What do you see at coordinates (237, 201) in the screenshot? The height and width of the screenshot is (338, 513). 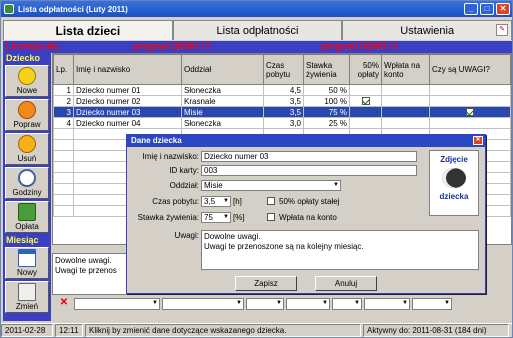 I see `time-unit: [h]` at bounding box center [237, 201].